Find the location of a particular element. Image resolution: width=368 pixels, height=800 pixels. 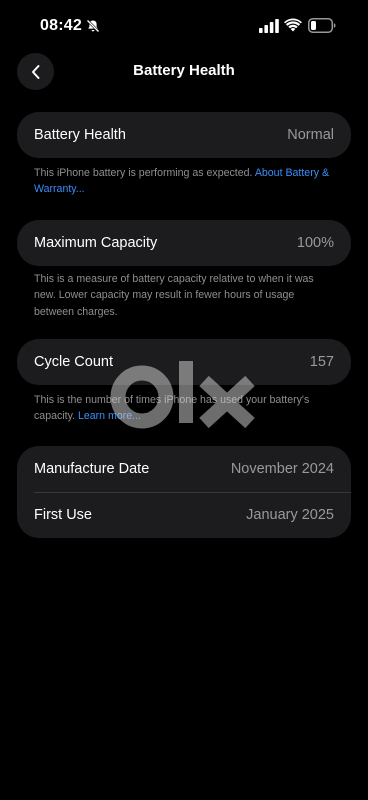

maximum-capacity-row: Maximum Capacity 100% is located at coordinates (184, 243).